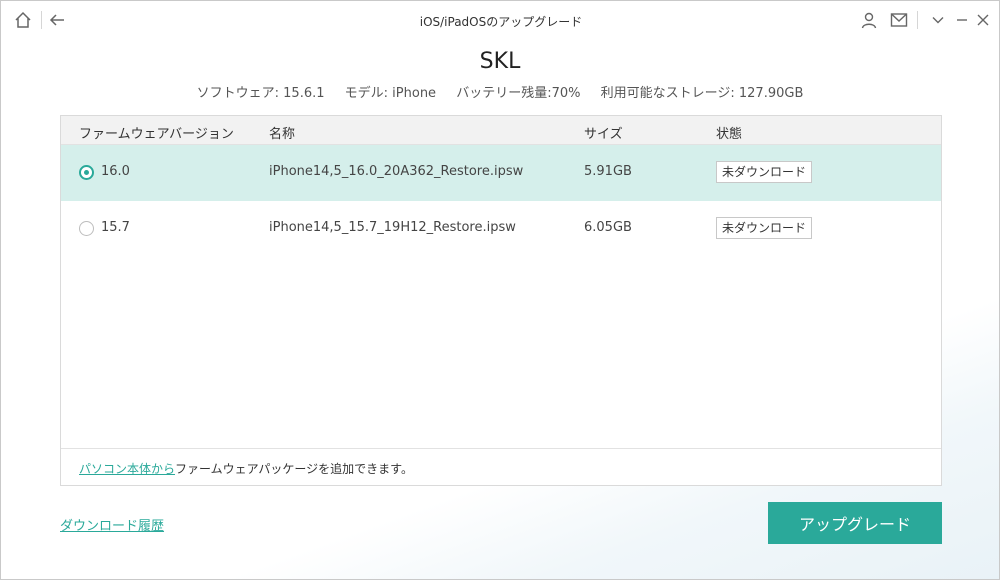 This screenshot has width=1000, height=580. Describe the element at coordinates (608, 227) in the screenshot. I see `firmware-size: 6.05GB` at that location.